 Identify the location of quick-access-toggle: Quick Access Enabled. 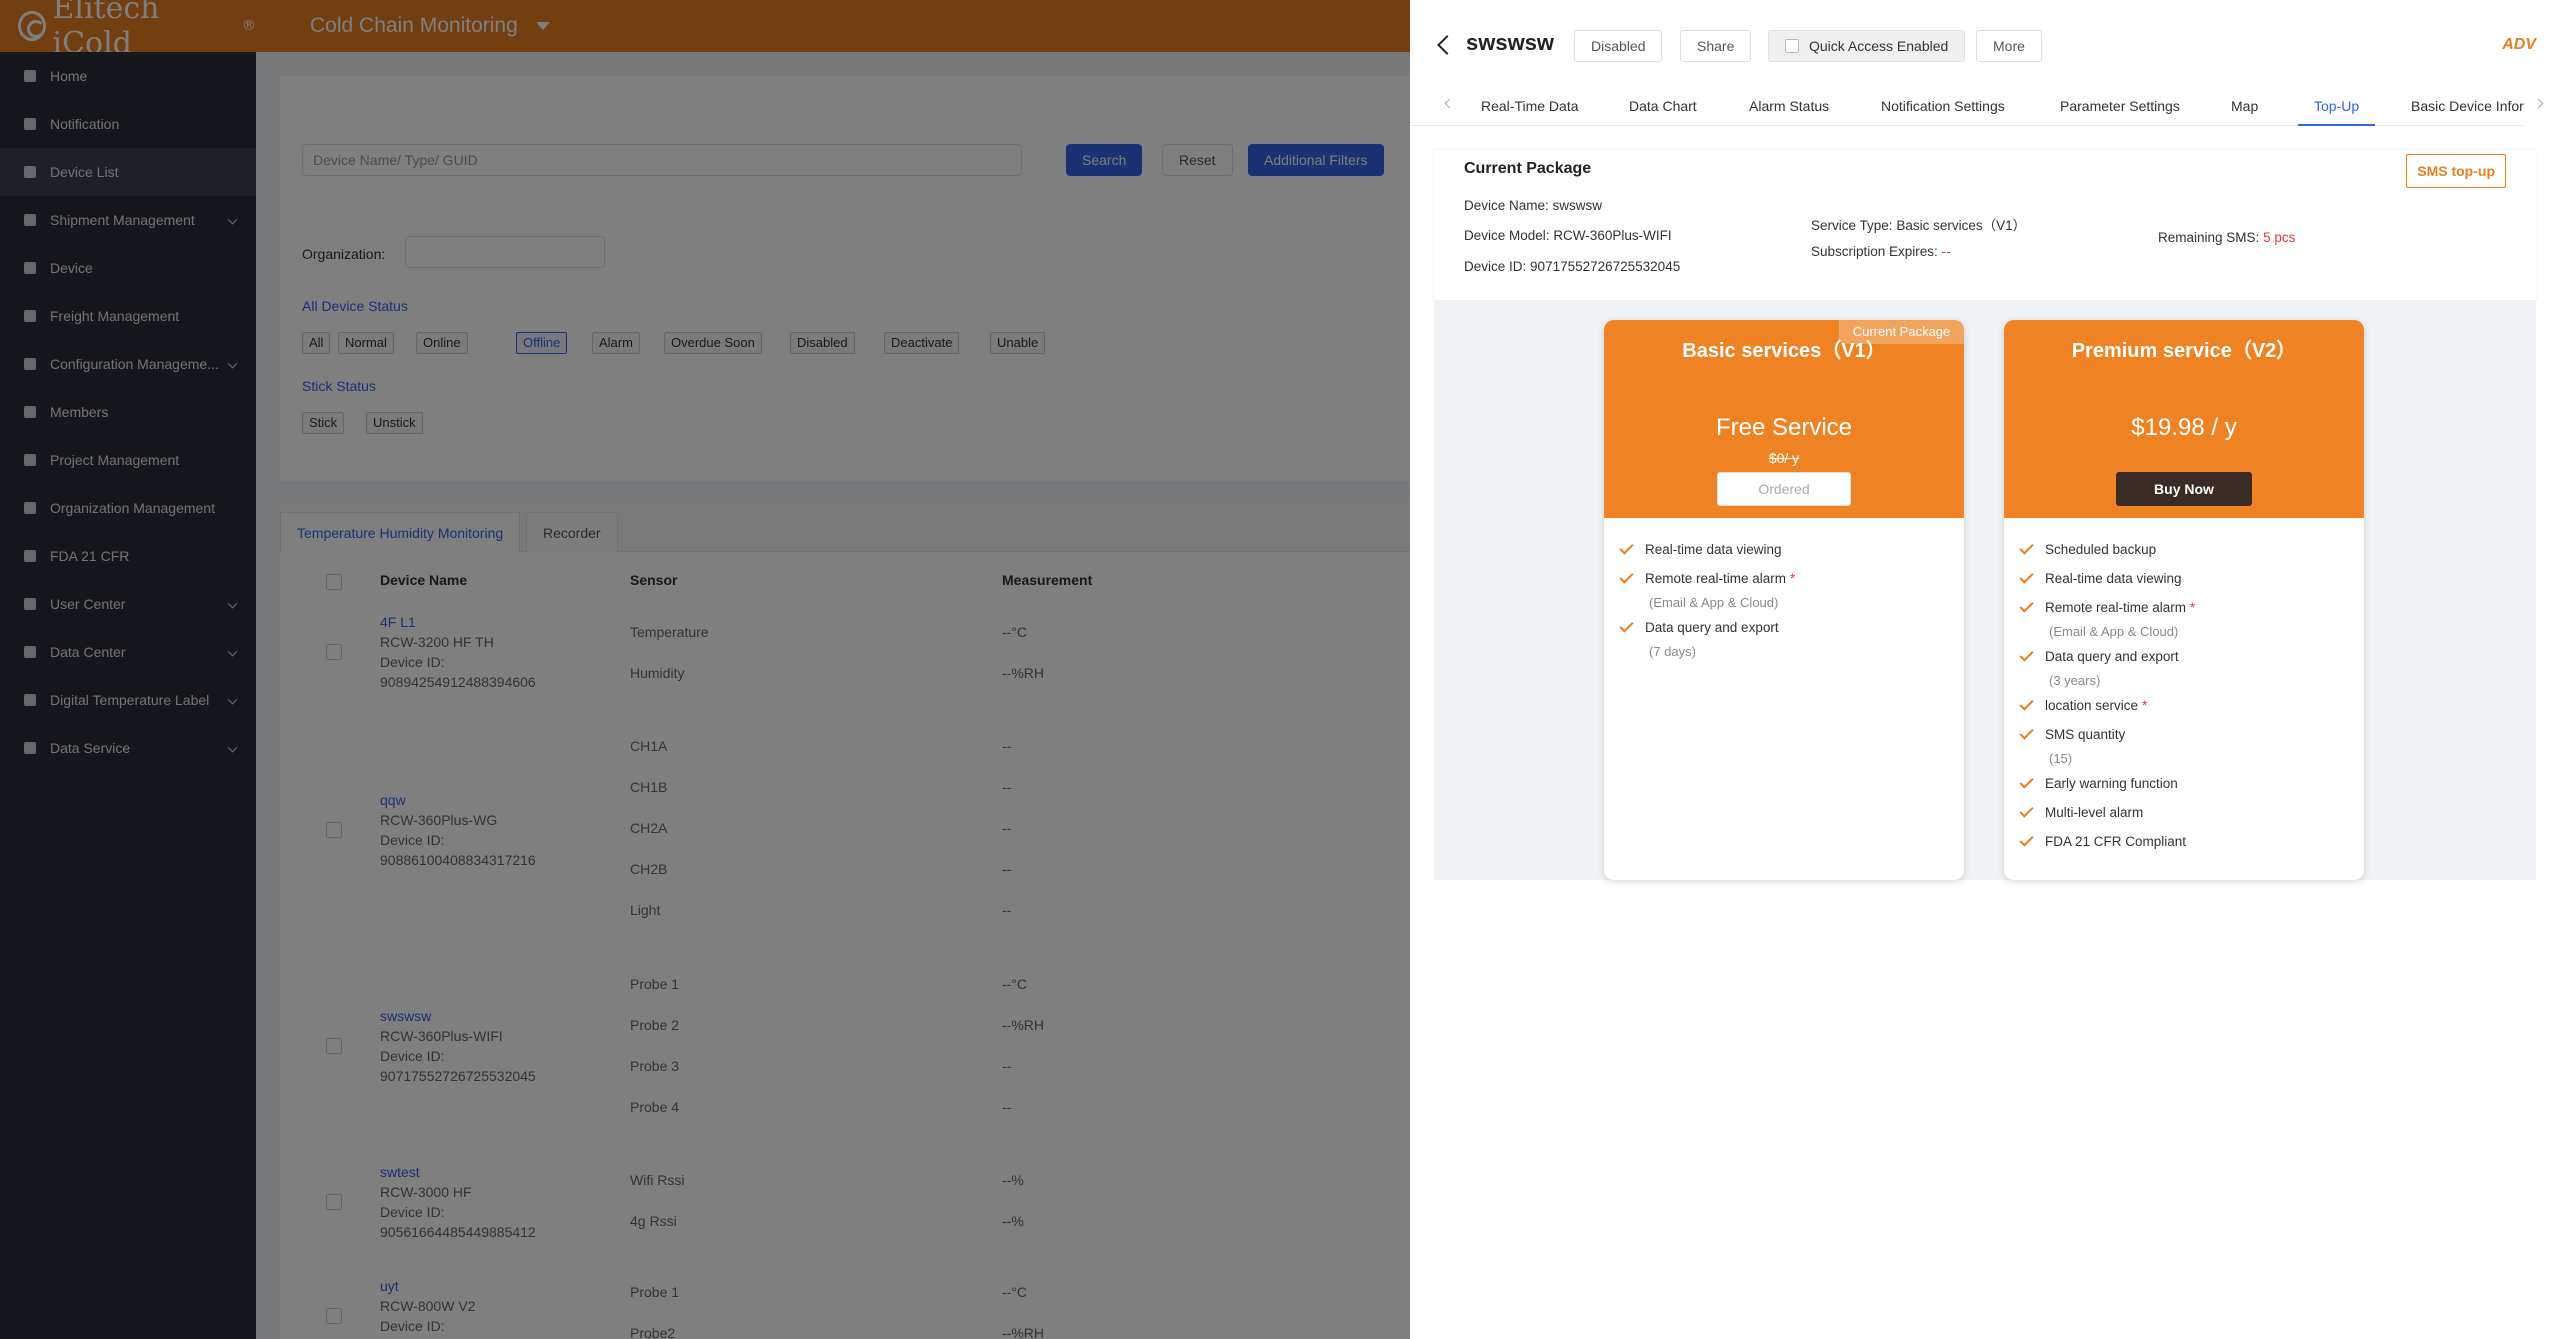
(1867, 46).